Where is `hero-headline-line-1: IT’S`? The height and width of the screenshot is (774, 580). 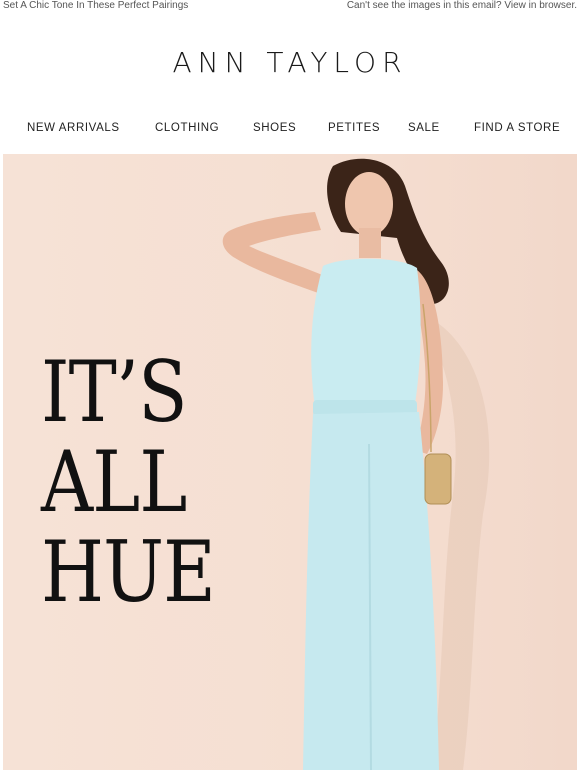
hero-headline-line-1: IT’S is located at coordinates (114, 392).